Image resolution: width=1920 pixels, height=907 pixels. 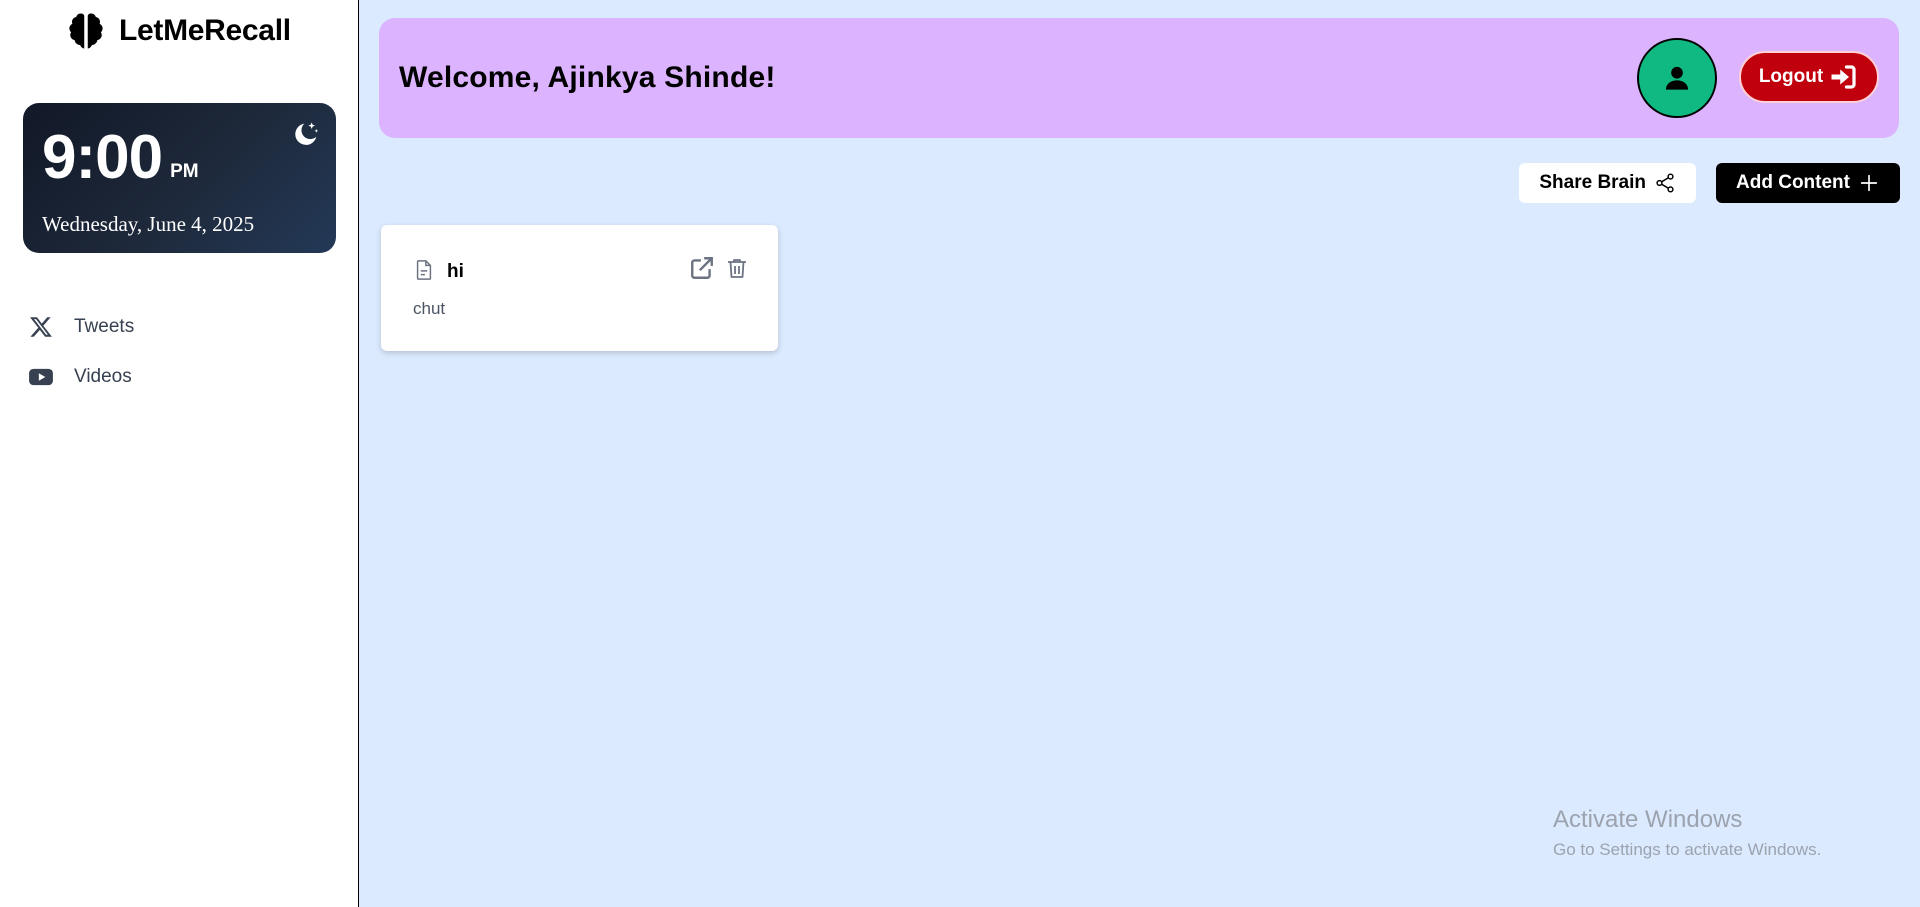 I want to click on brain-icon, so click(x=86, y=31).